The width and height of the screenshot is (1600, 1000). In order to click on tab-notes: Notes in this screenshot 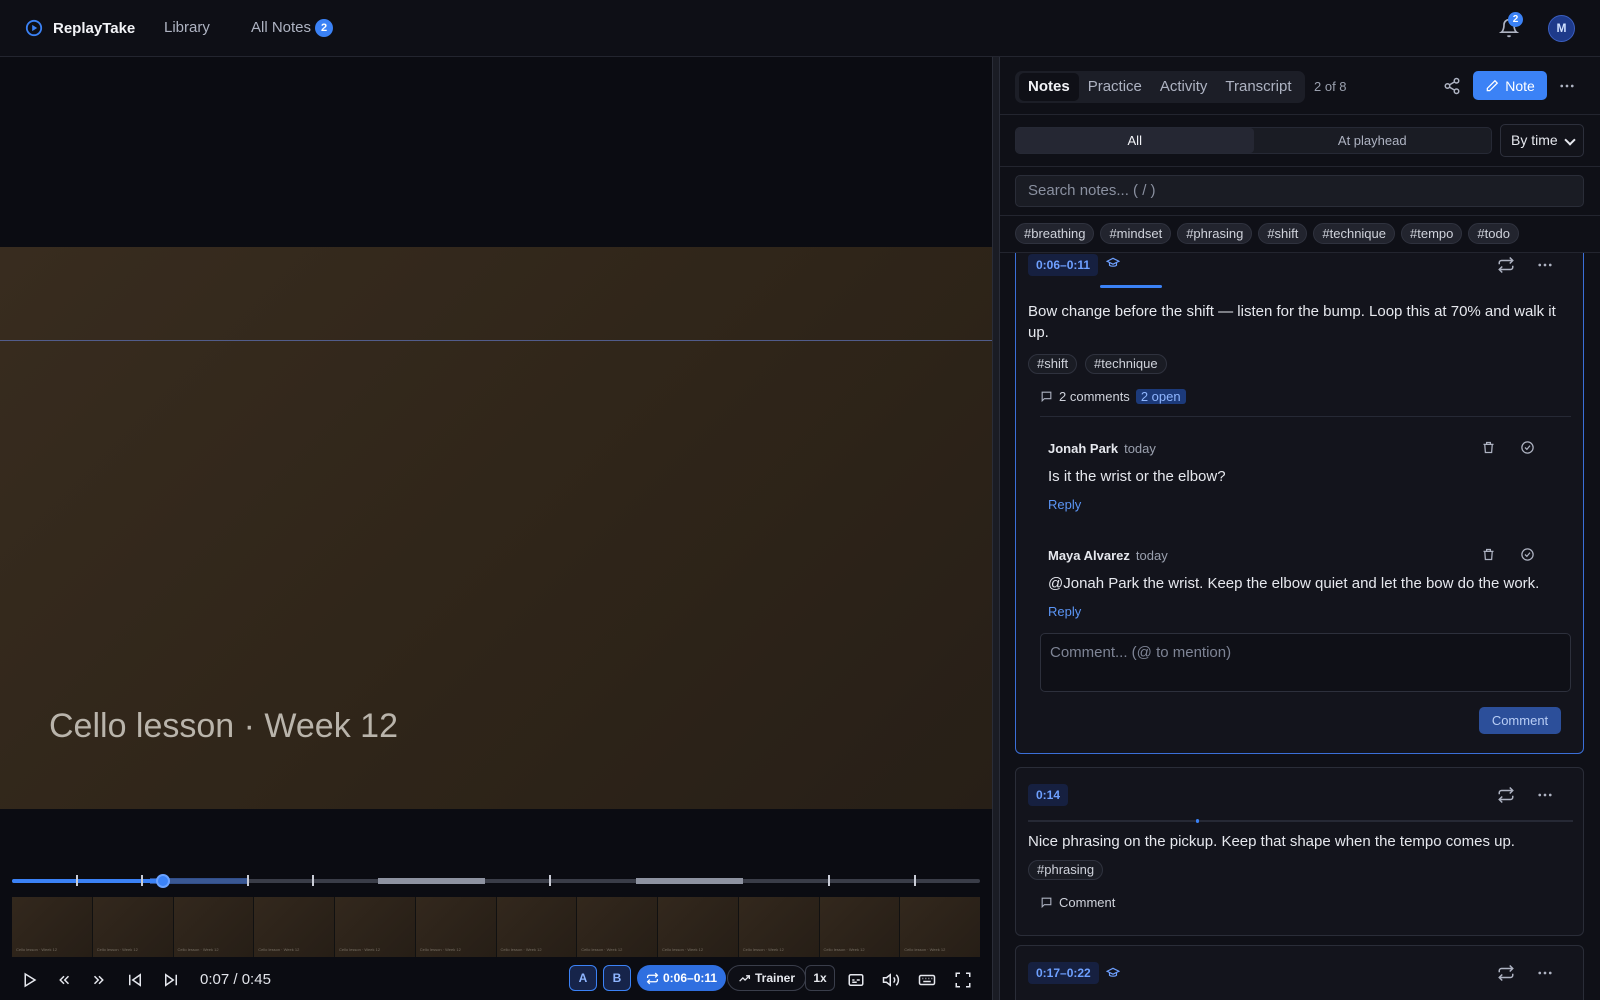, I will do `click(1049, 87)`.